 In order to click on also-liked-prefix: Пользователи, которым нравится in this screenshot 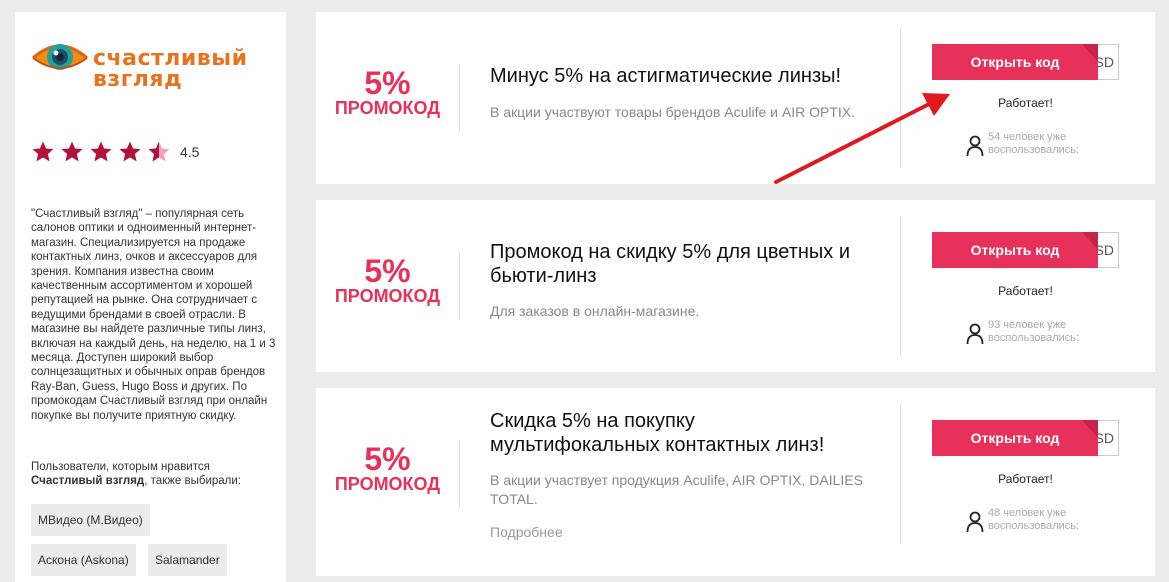, I will do `click(120, 467)`.